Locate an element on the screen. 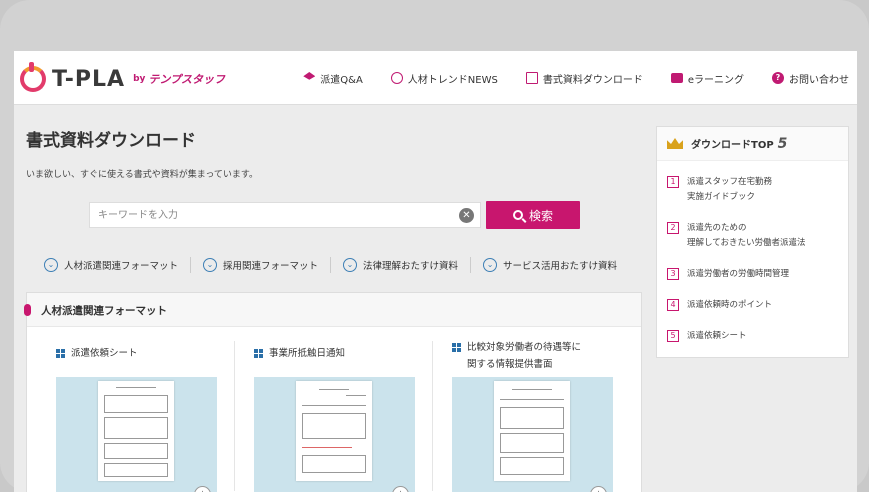 The image size is (869, 492). card-title: 事業所抵触日通知 is located at coordinates (299, 353).